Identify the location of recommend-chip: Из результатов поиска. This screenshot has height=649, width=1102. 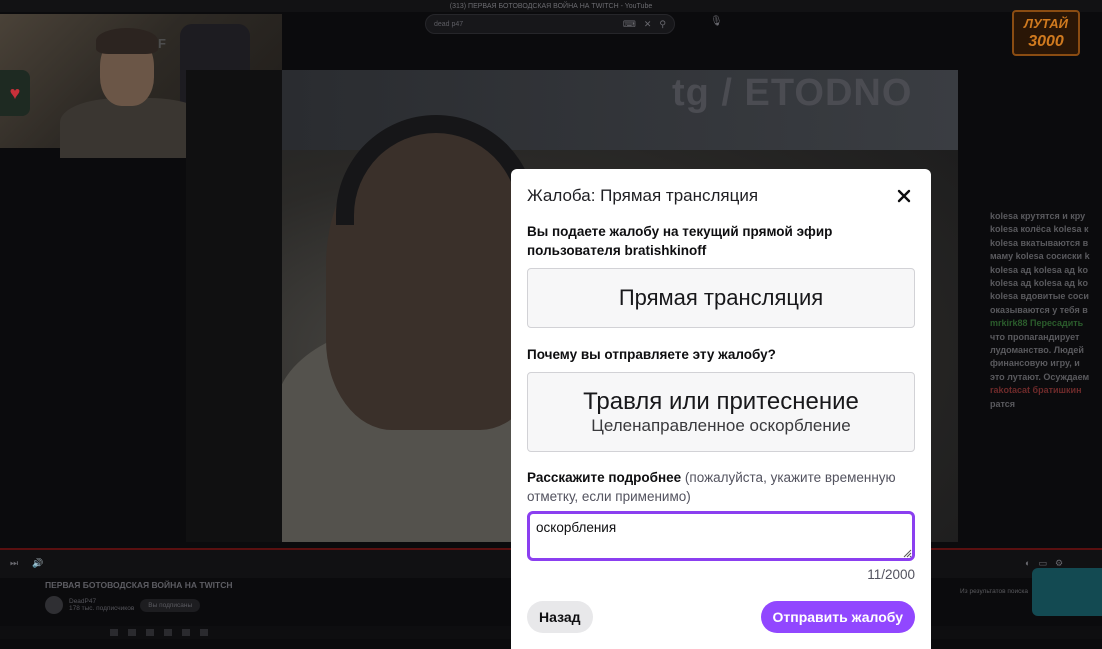
(994, 591).